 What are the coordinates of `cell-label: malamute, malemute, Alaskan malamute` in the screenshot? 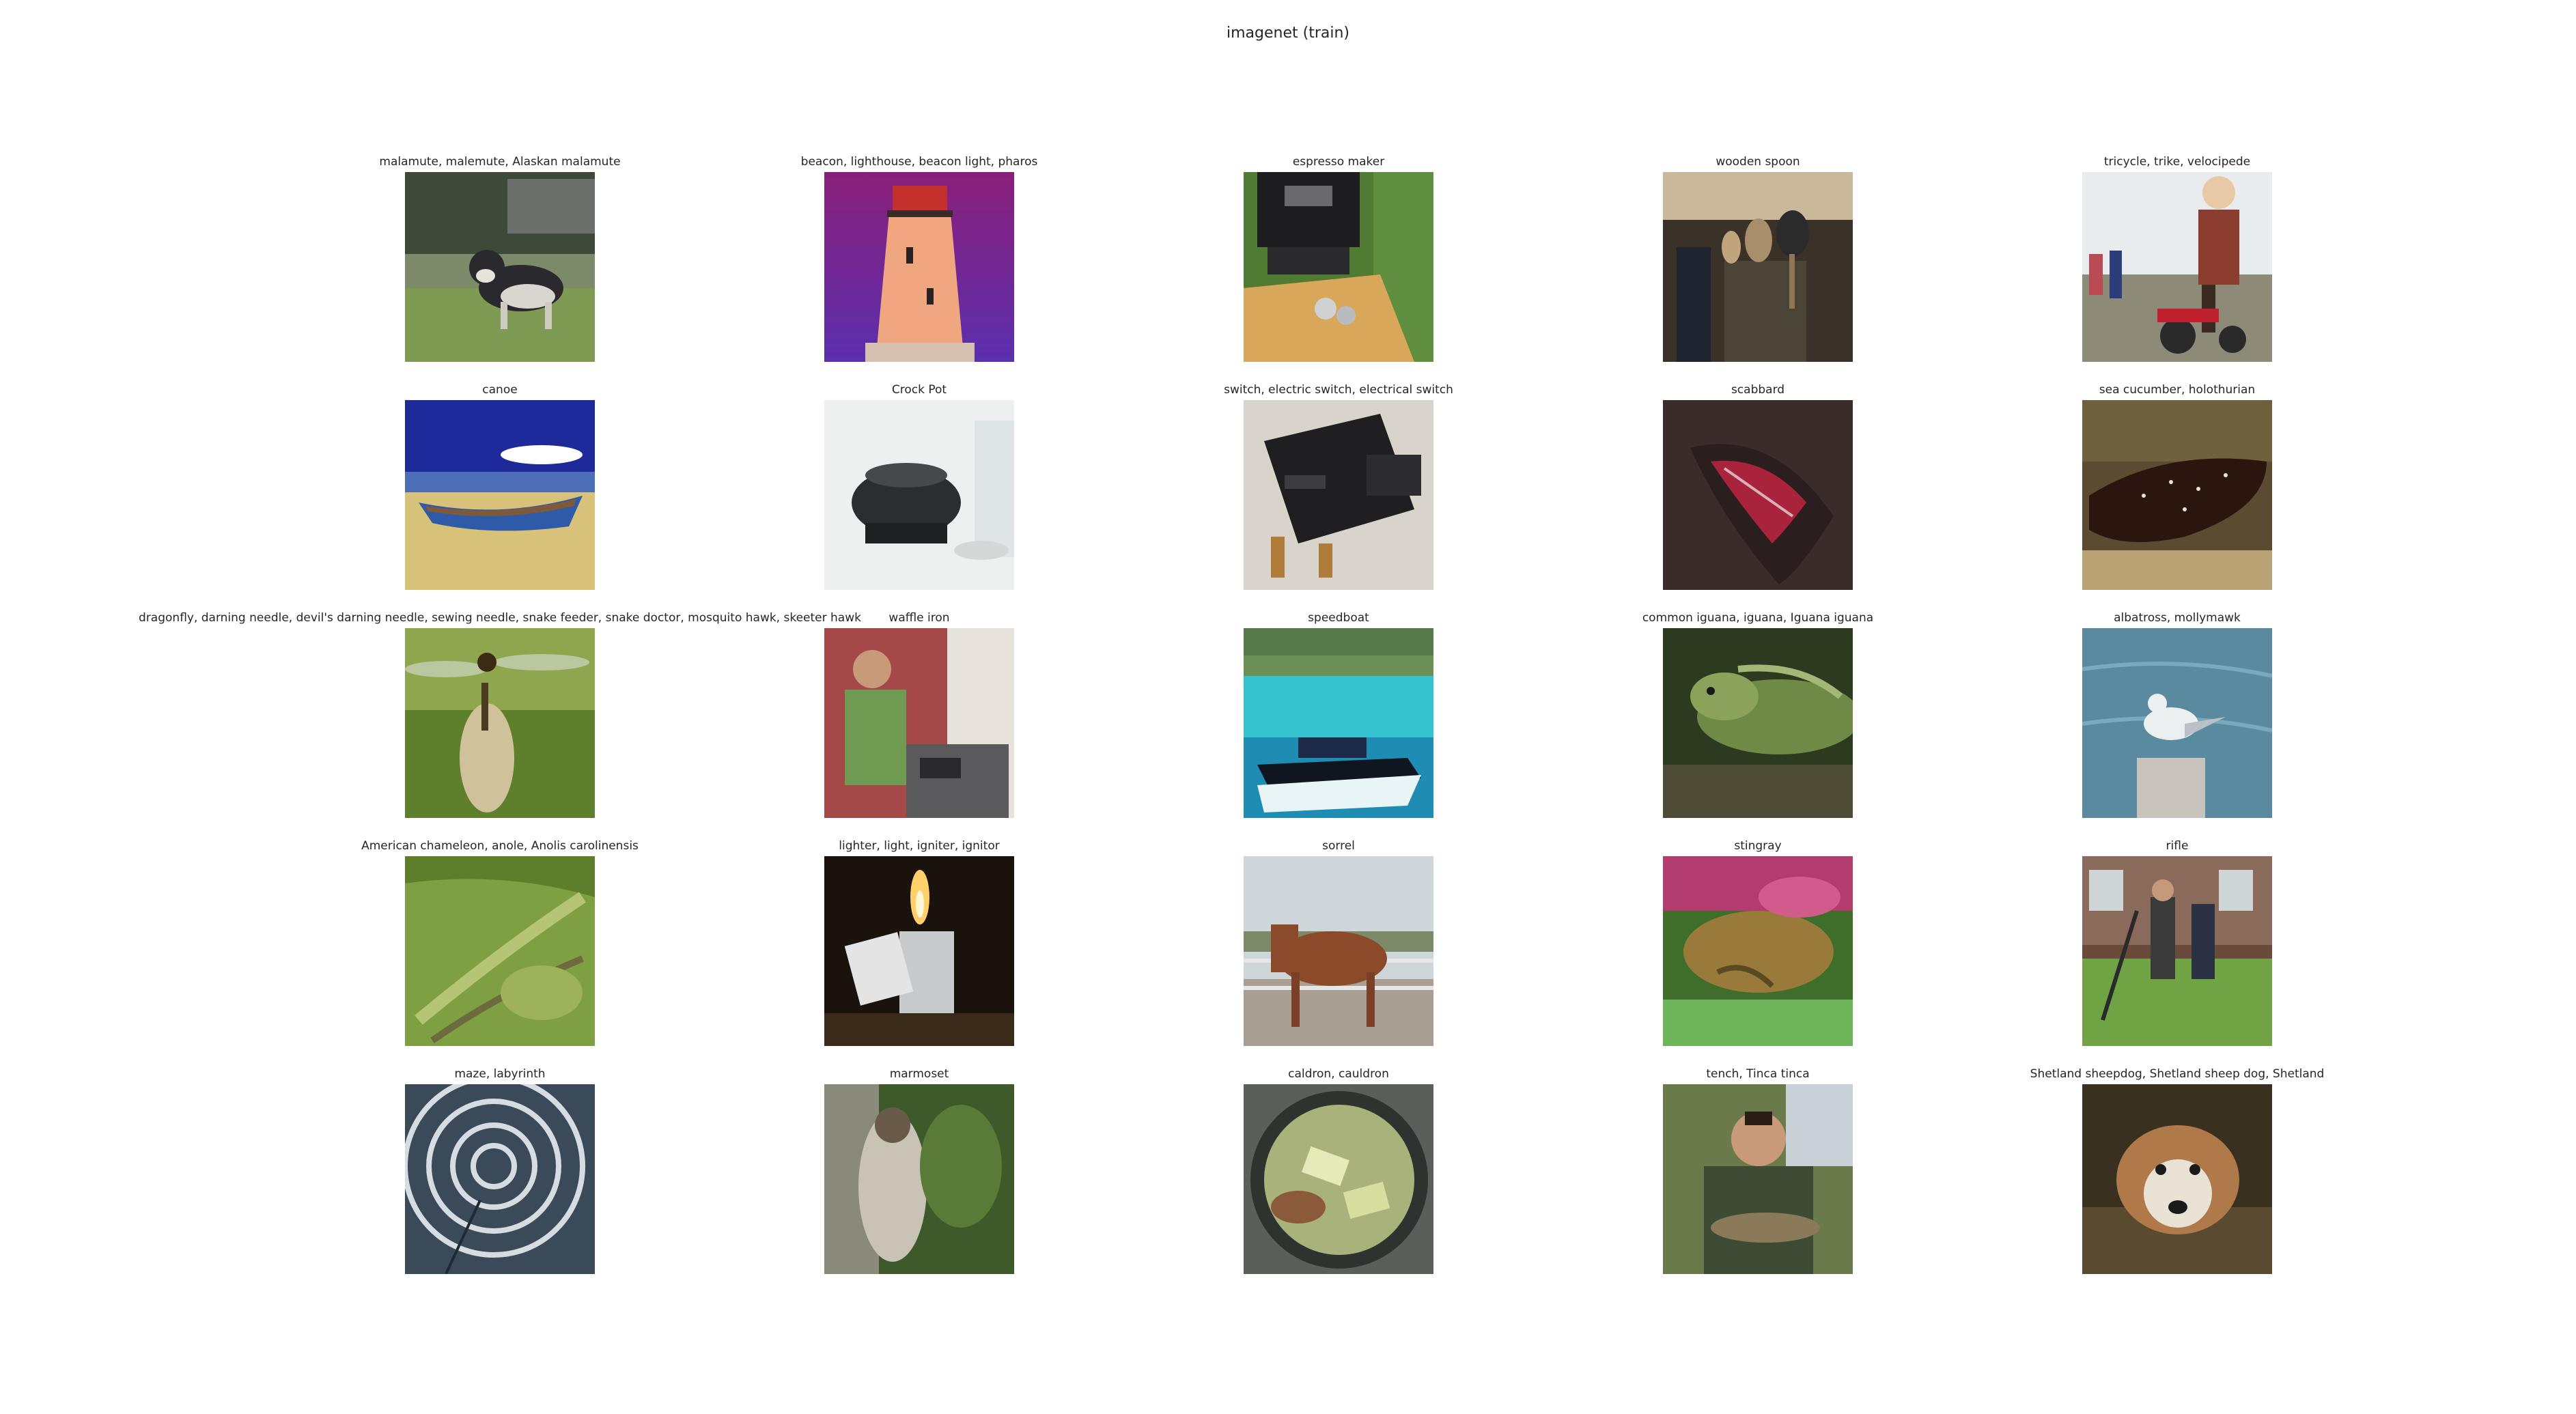 It's located at (500, 162).